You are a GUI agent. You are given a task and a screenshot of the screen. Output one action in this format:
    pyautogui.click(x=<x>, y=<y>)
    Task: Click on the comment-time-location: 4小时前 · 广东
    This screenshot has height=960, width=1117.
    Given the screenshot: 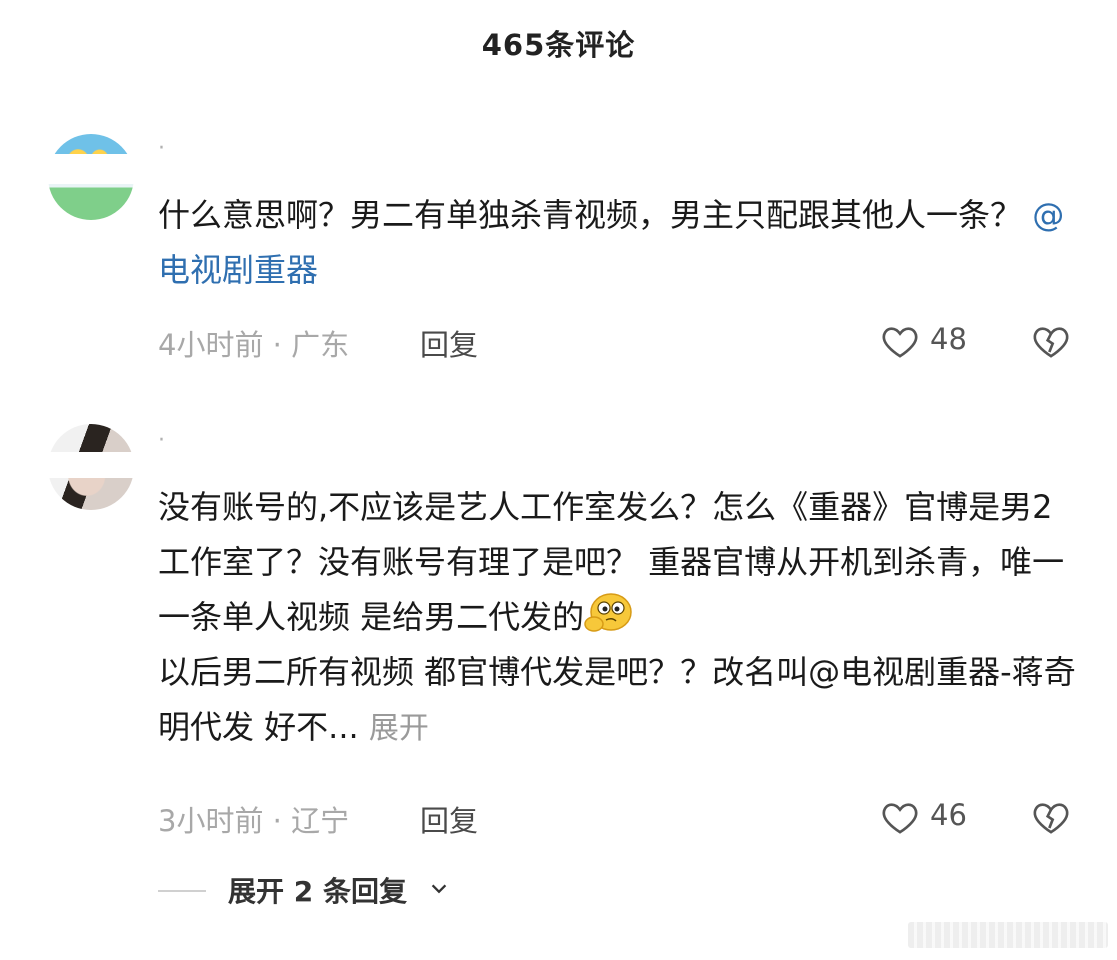 What is the action you would take?
    pyautogui.click(x=254, y=345)
    